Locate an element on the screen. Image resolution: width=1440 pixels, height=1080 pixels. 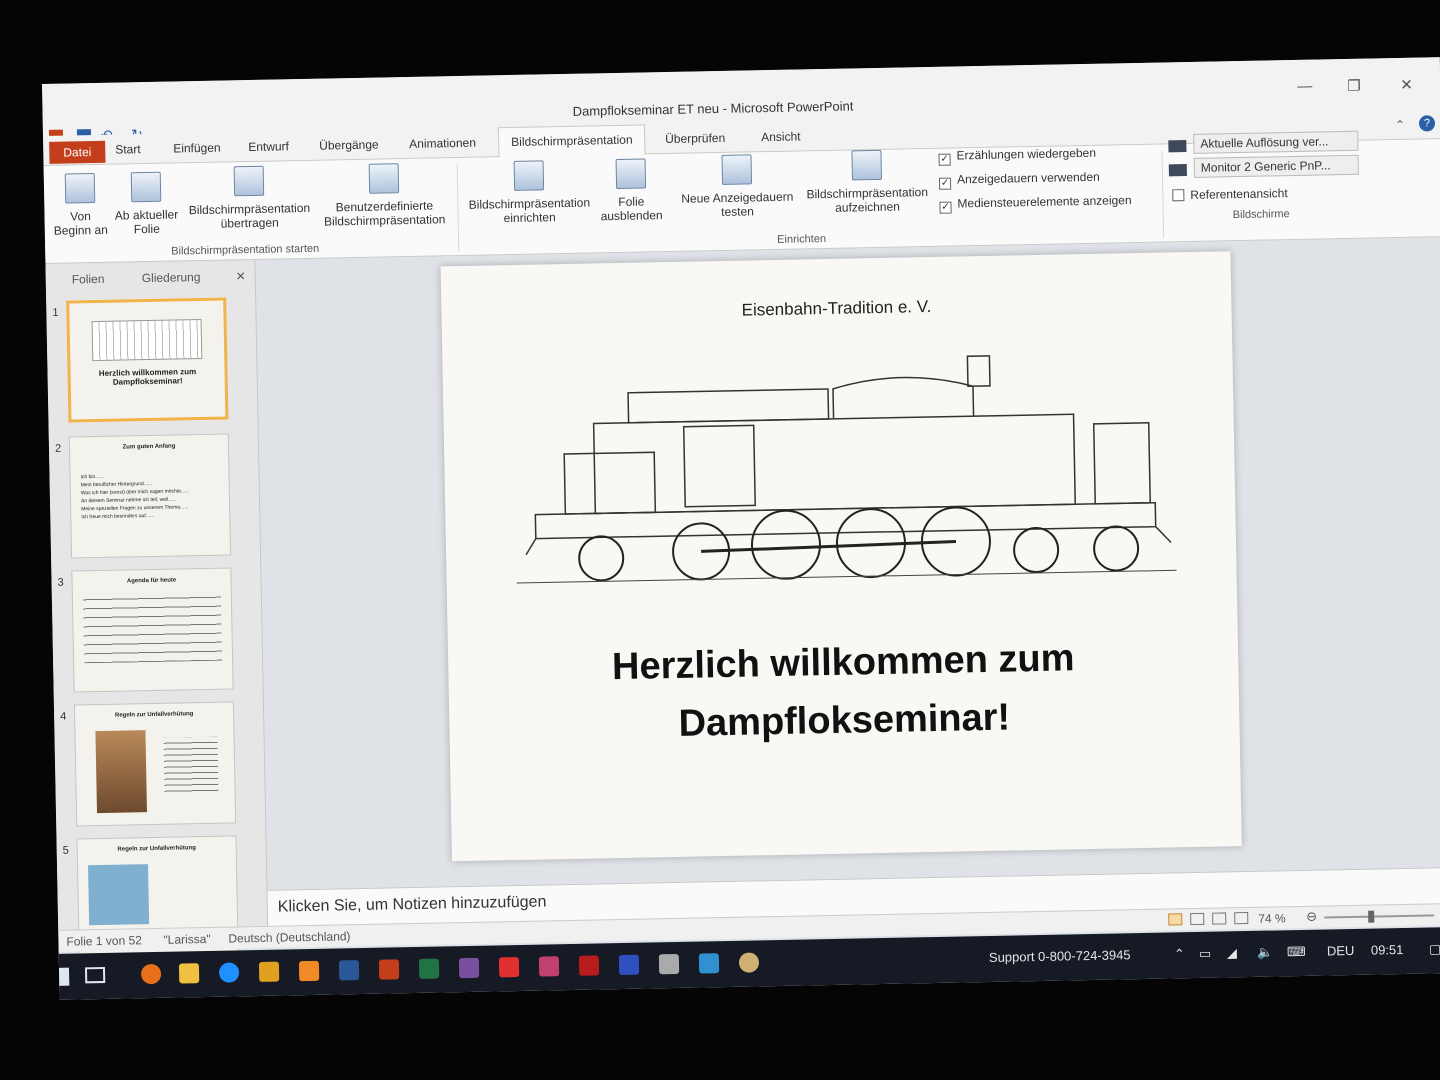
slideshow-start-icon is located at coordinates (80, 188).